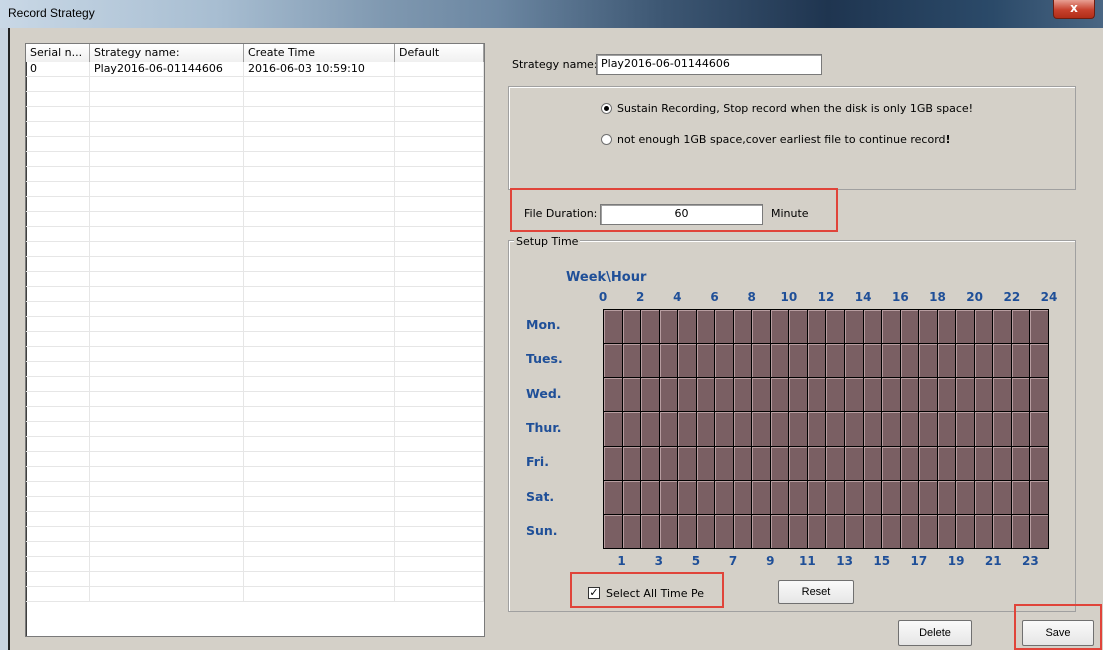 This screenshot has height=650, width=1103. I want to click on schedule-grid, so click(826, 429).